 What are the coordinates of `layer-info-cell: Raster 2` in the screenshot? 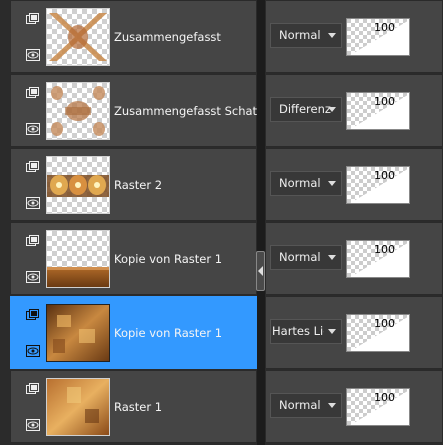 It's located at (133, 184).